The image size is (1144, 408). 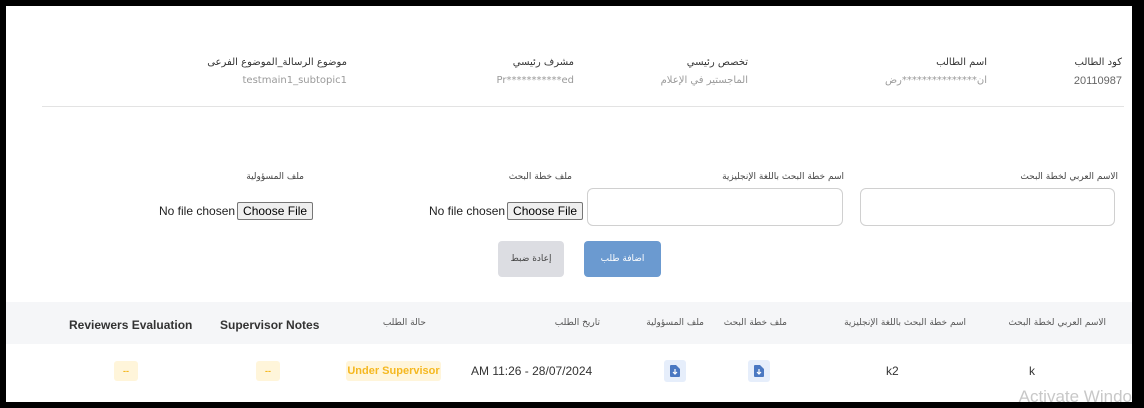 What do you see at coordinates (583, 106) in the screenshot?
I see `section-divider` at bounding box center [583, 106].